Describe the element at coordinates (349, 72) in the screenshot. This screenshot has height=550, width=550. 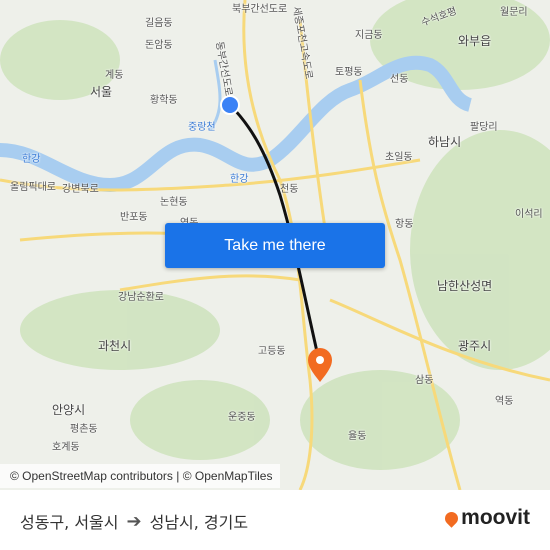
I see `map-label: 토평동` at that location.